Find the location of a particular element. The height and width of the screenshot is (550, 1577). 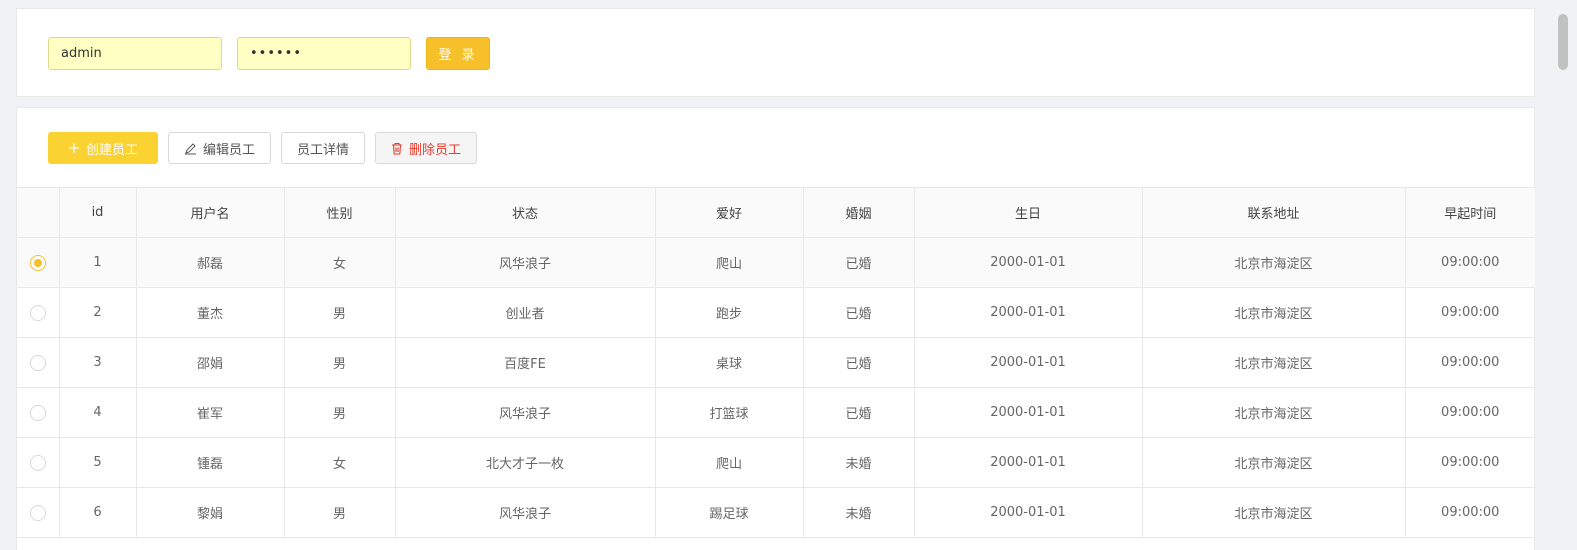

cell-id: 5 is located at coordinates (97, 462).